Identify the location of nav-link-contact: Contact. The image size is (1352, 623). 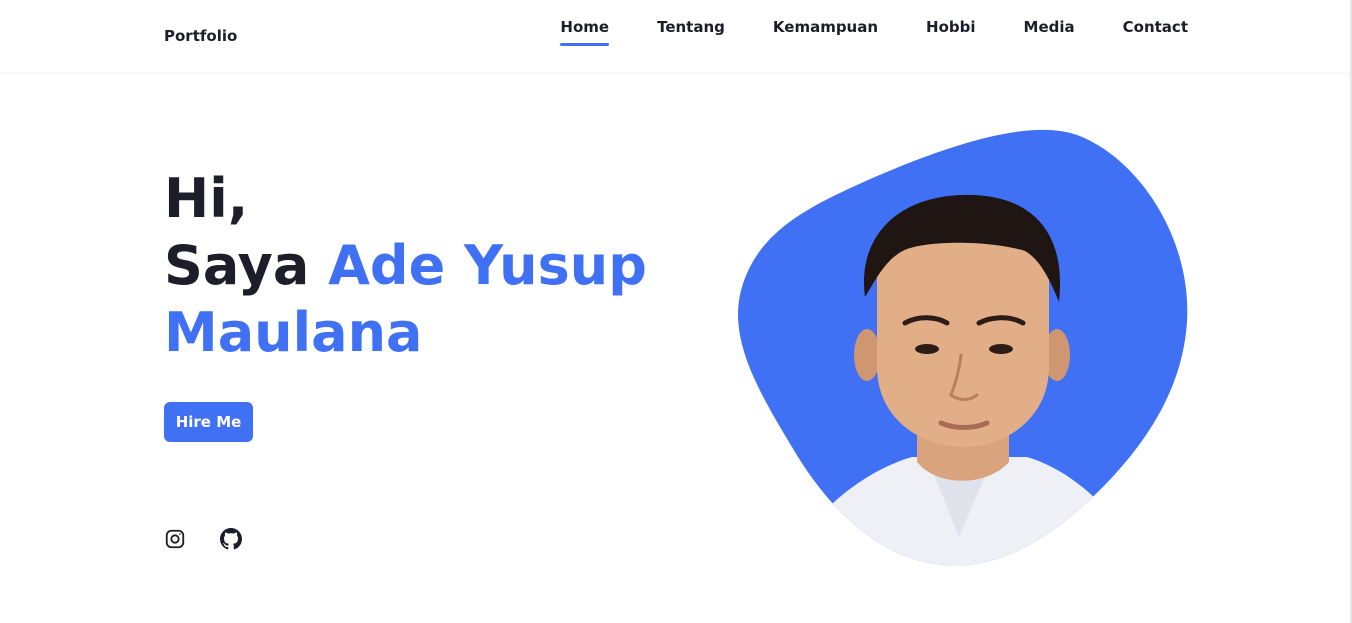
(1155, 32).